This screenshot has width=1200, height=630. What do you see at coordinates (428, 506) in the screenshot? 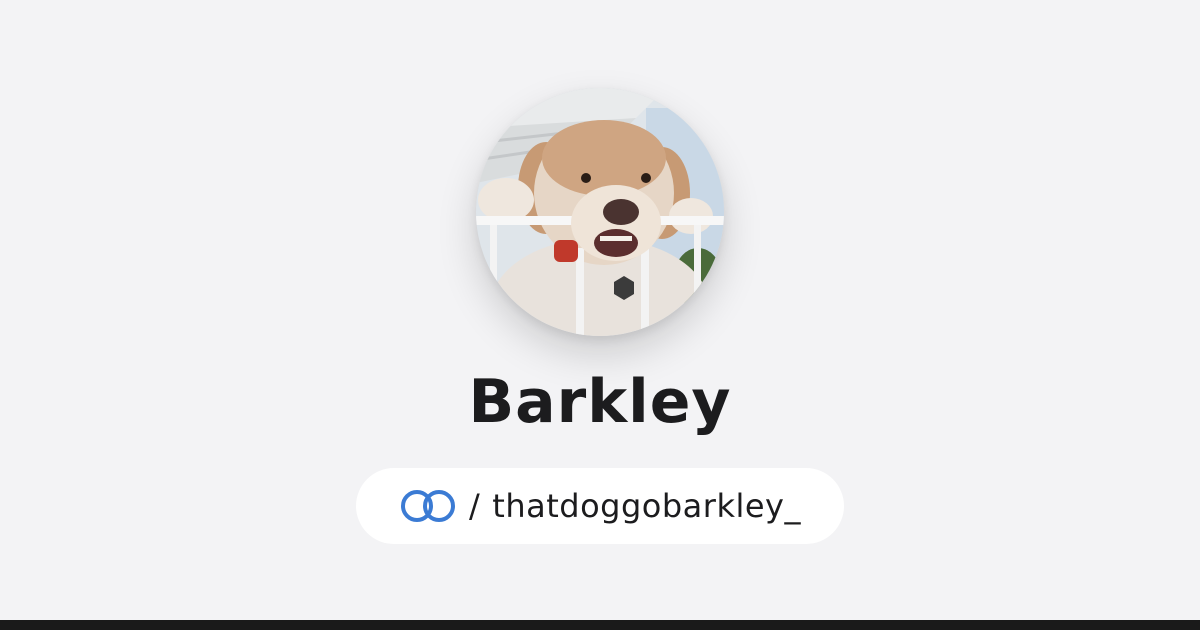
I see `linked-rings-icon` at bounding box center [428, 506].